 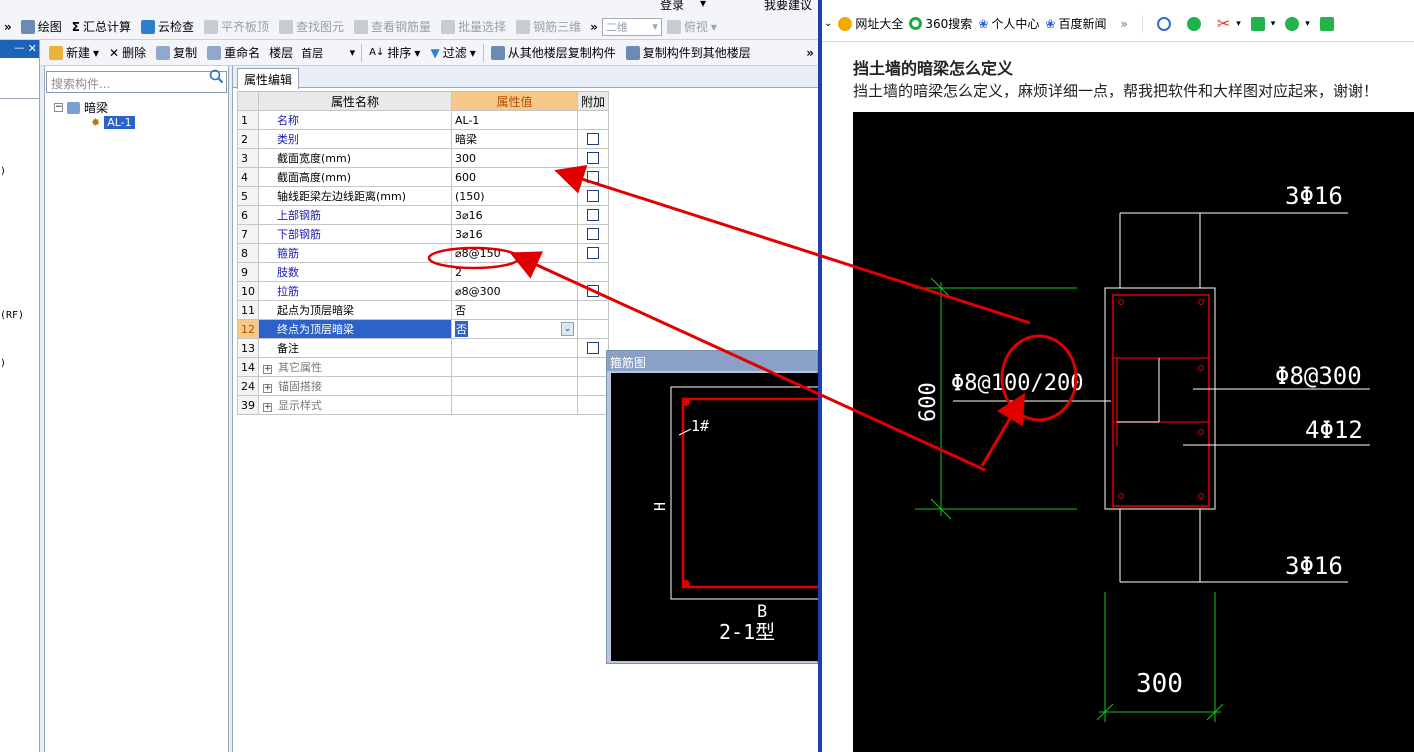 I want to click on tree-node-al1: ✸ AL-1, so click(x=113, y=122).